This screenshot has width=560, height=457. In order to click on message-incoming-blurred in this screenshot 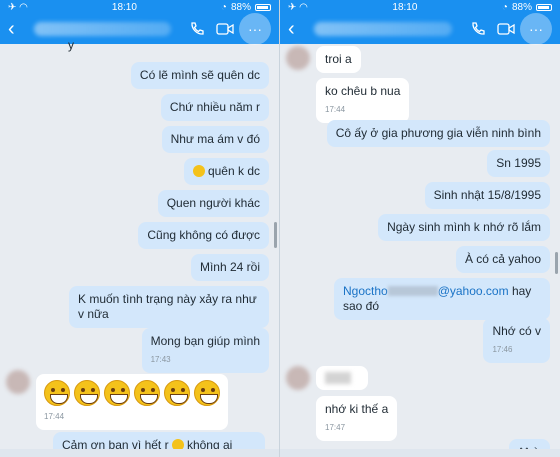, I will do `click(342, 378)`.